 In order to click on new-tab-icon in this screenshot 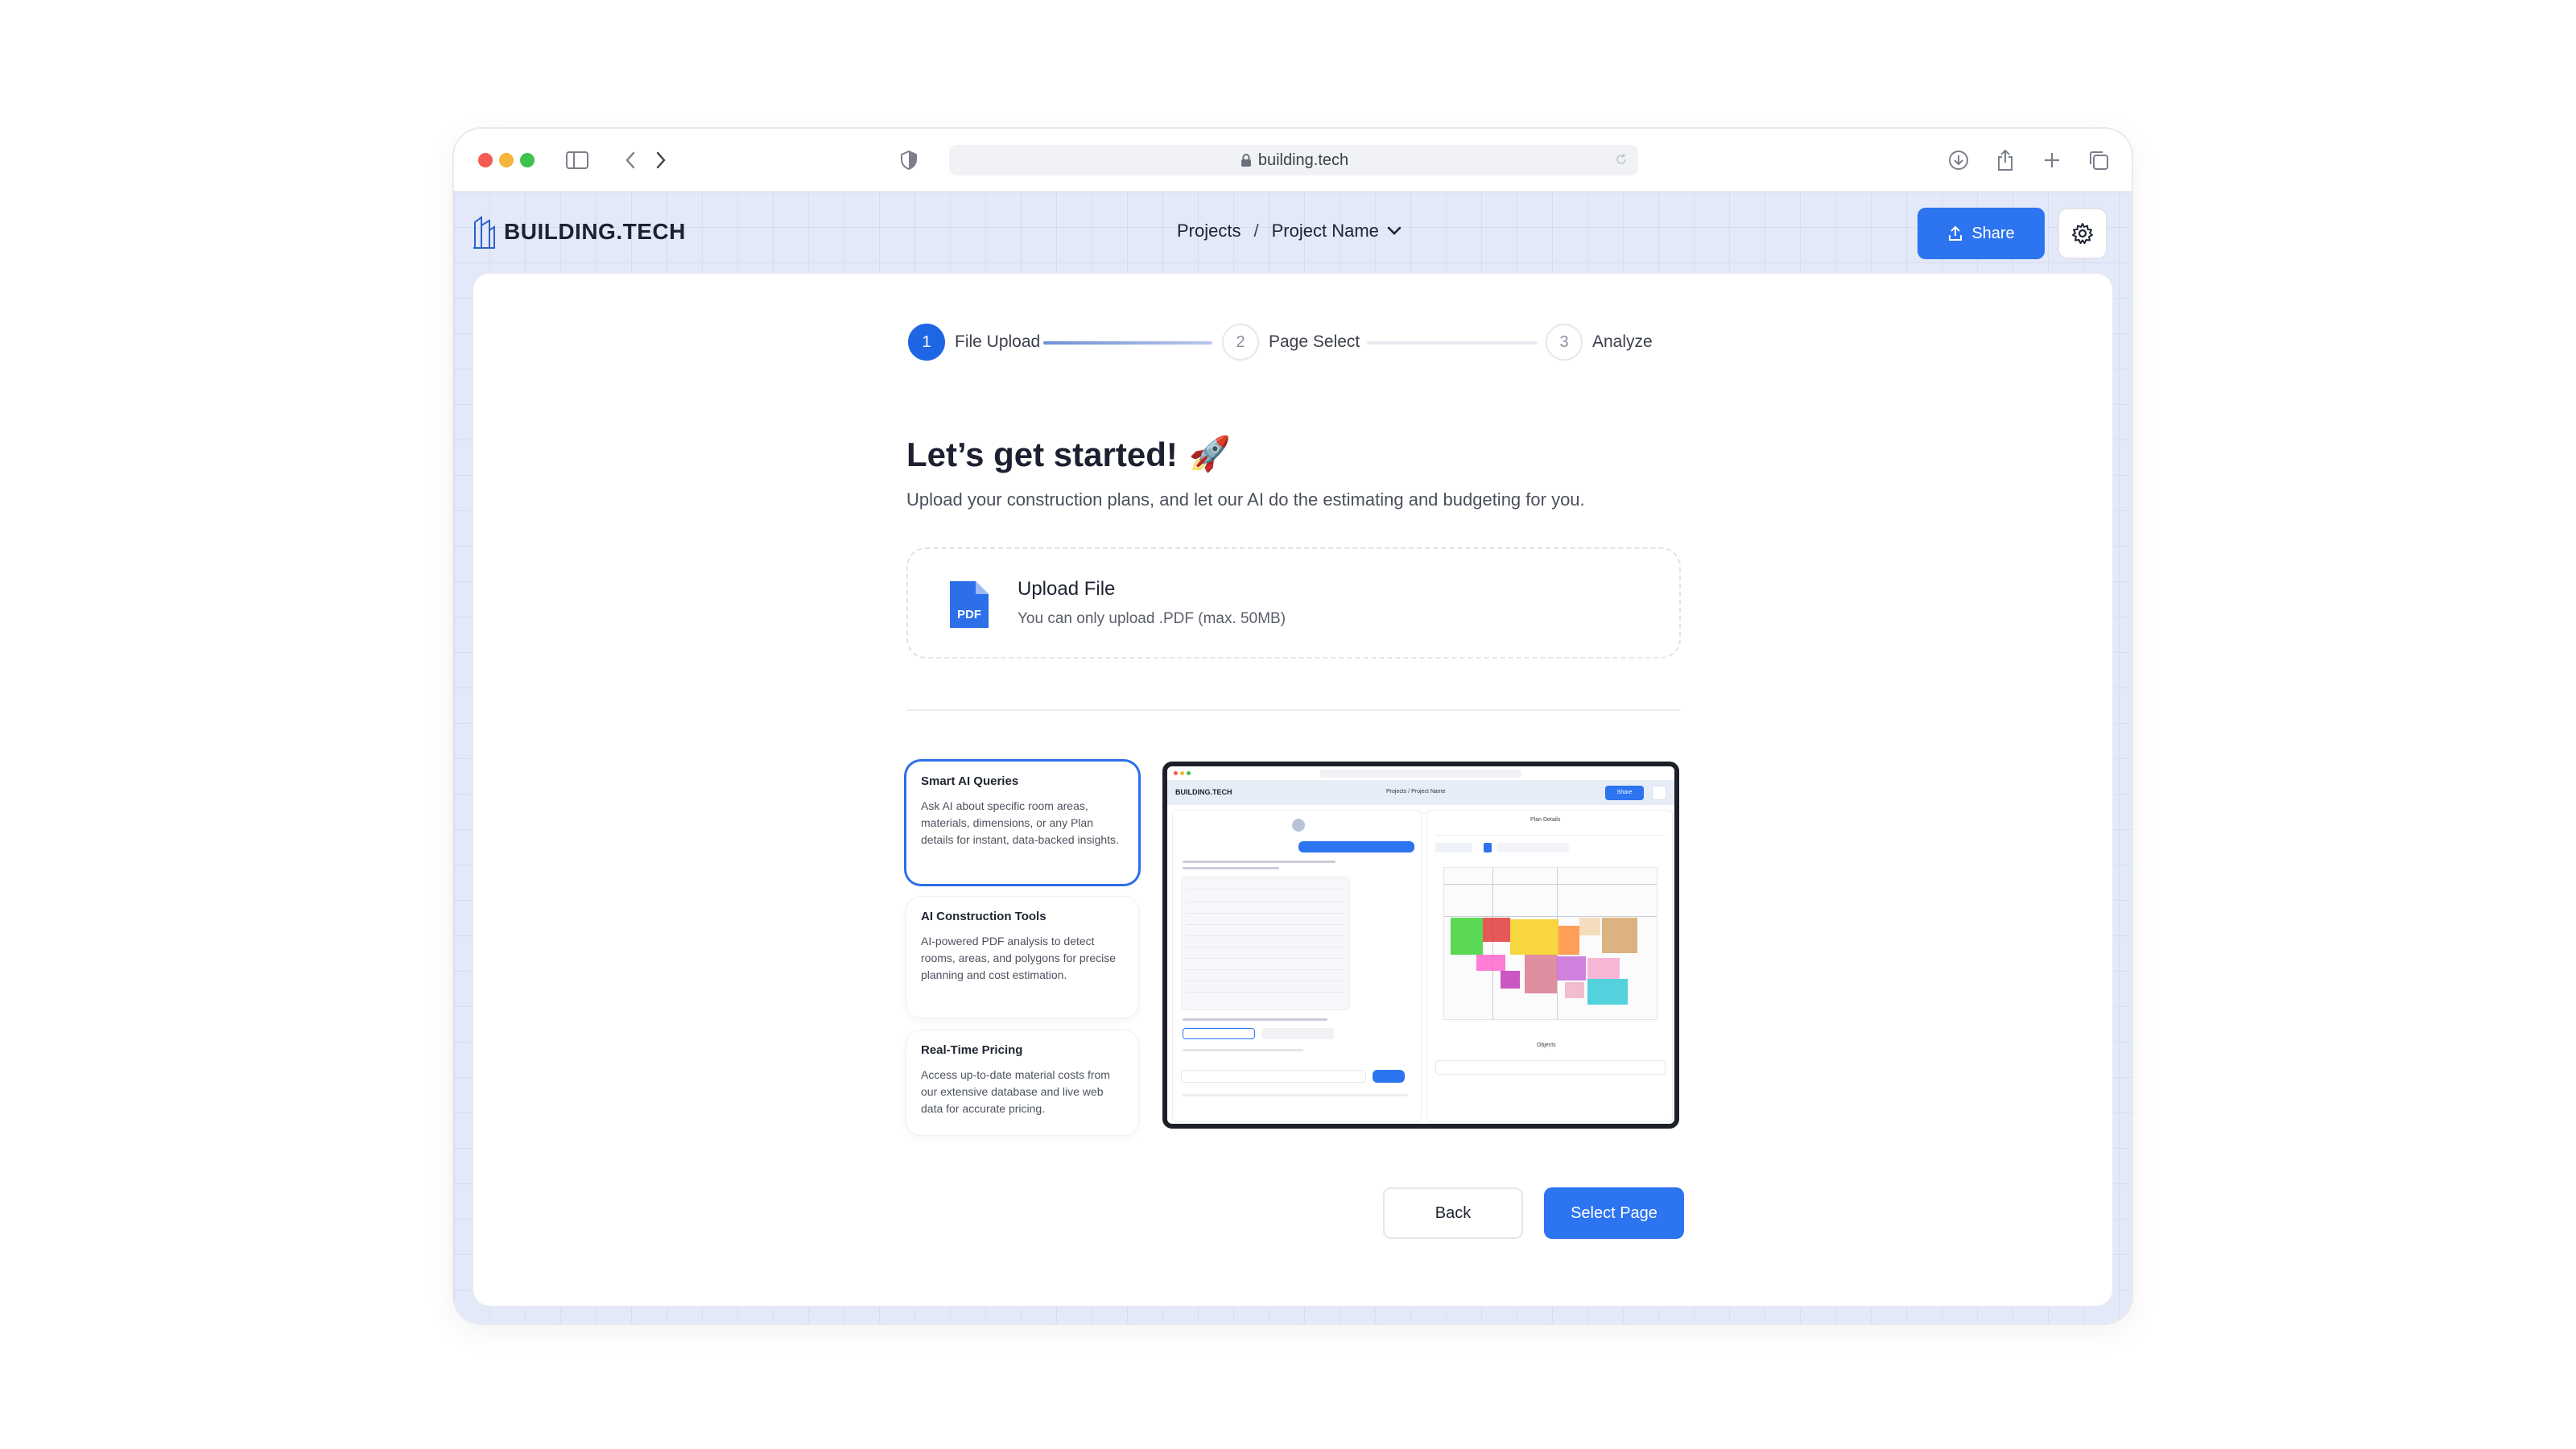, I will do `click(2052, 160)`.